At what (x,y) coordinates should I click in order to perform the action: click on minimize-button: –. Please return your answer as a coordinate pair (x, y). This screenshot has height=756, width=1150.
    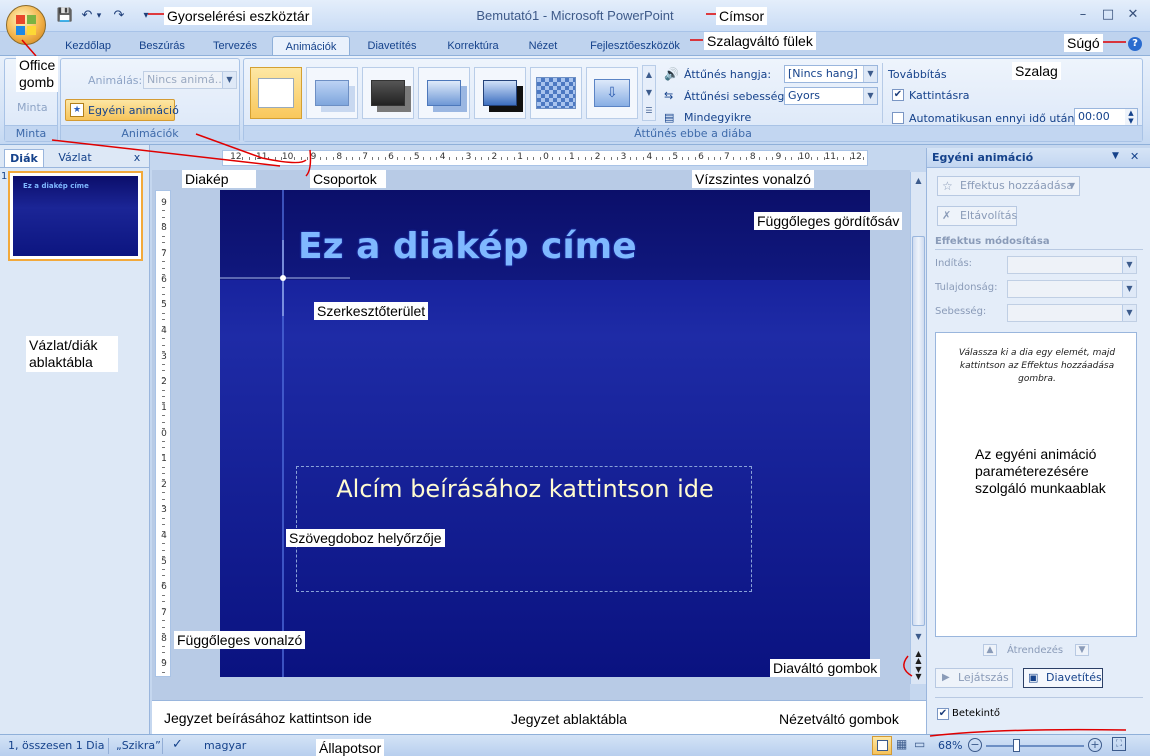
    Looking at the image, I should click on (1083, 15).